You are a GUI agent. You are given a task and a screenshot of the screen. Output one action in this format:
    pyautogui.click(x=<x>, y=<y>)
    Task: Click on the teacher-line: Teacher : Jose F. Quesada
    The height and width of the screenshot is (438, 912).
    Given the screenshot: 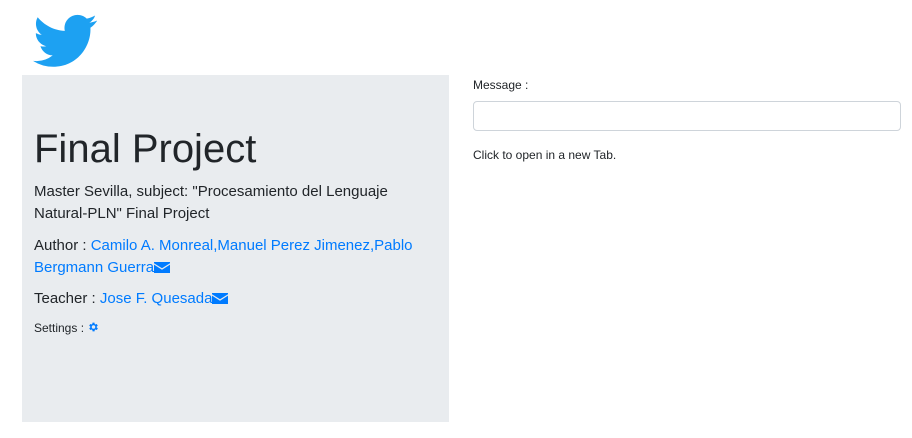 What is the action you would take?
    pyautogui.click(x=235, y=299)
    